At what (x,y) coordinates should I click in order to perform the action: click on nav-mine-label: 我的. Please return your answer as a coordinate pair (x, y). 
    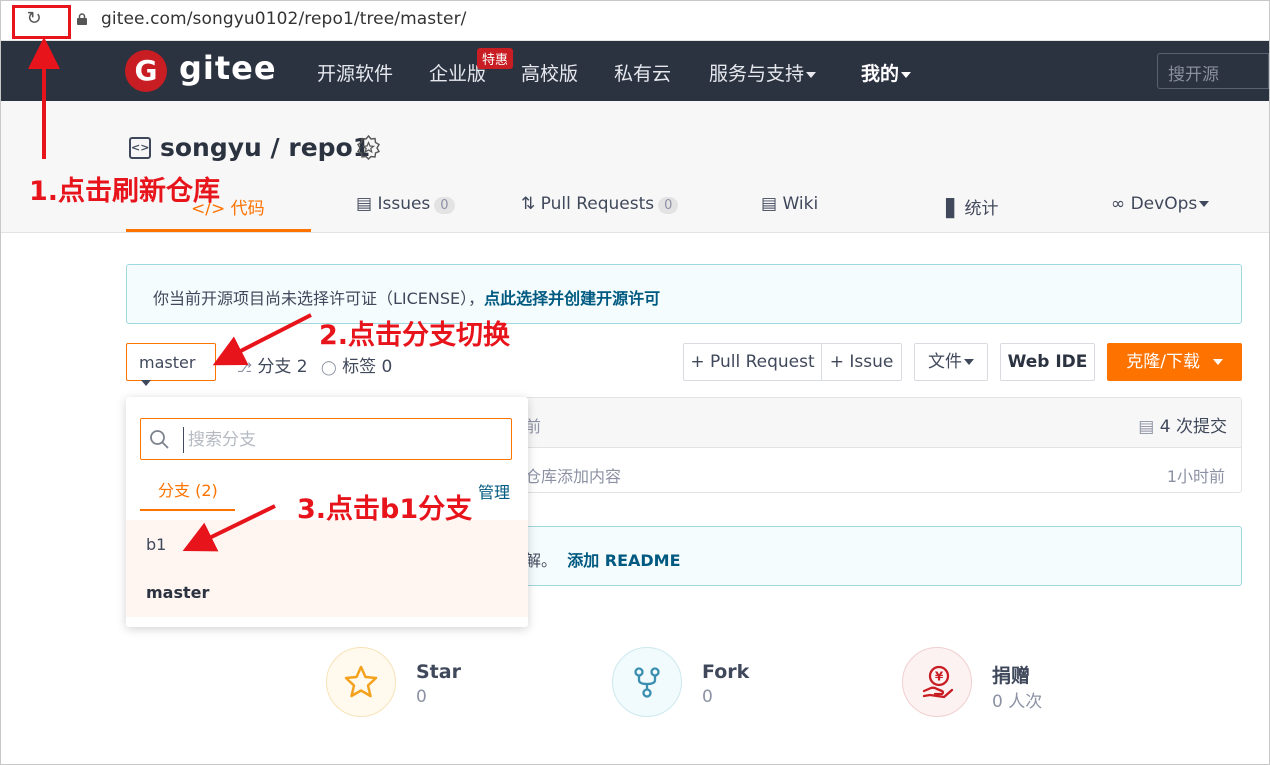
    Looking at the image, I should click on (880, 74).